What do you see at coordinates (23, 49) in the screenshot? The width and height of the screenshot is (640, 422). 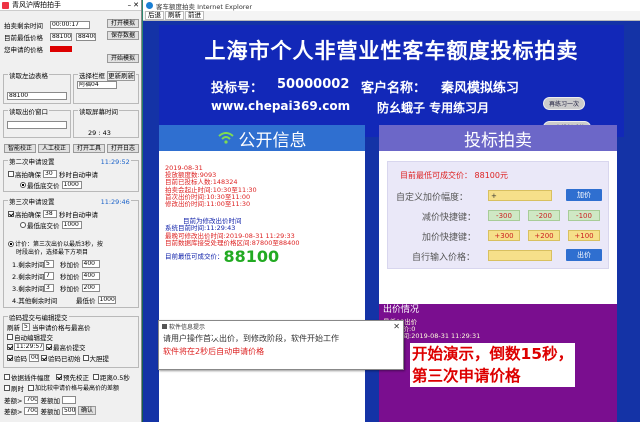 I see `my-price-label: 您申请的价格` at bounding box center [23, 49].